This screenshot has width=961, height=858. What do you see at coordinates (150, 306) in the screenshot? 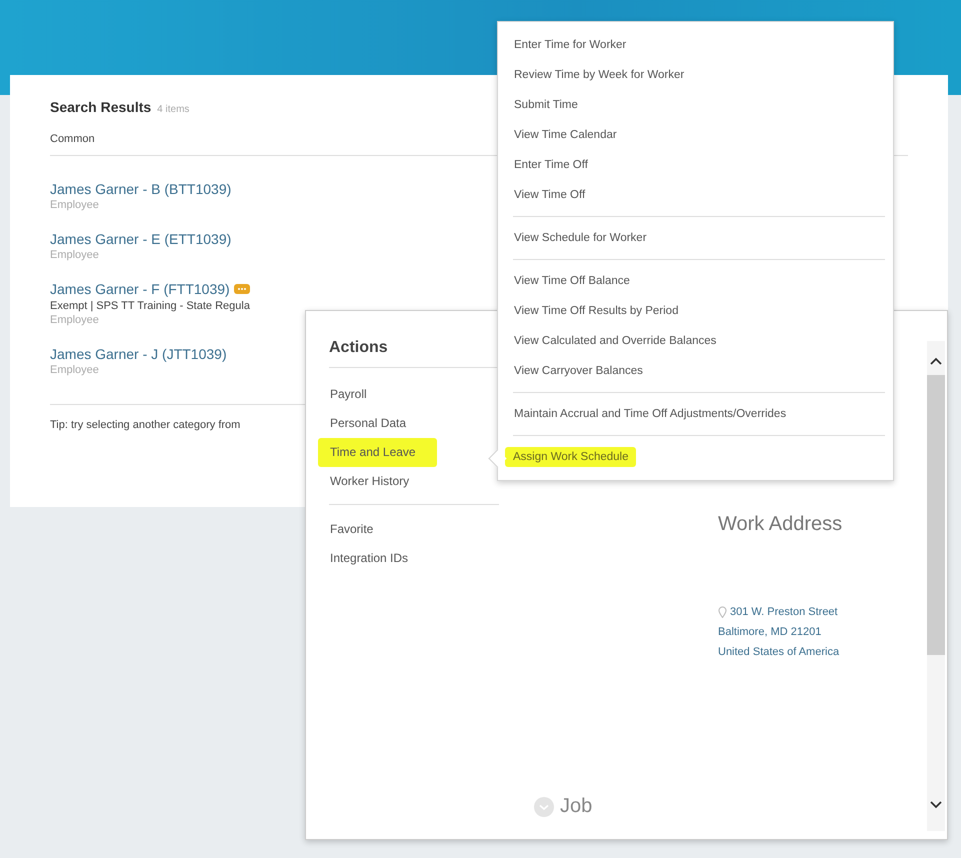
I see `result-detail: Exempt | SPS TT Training - State Regula` at bounding box center [150, 306].